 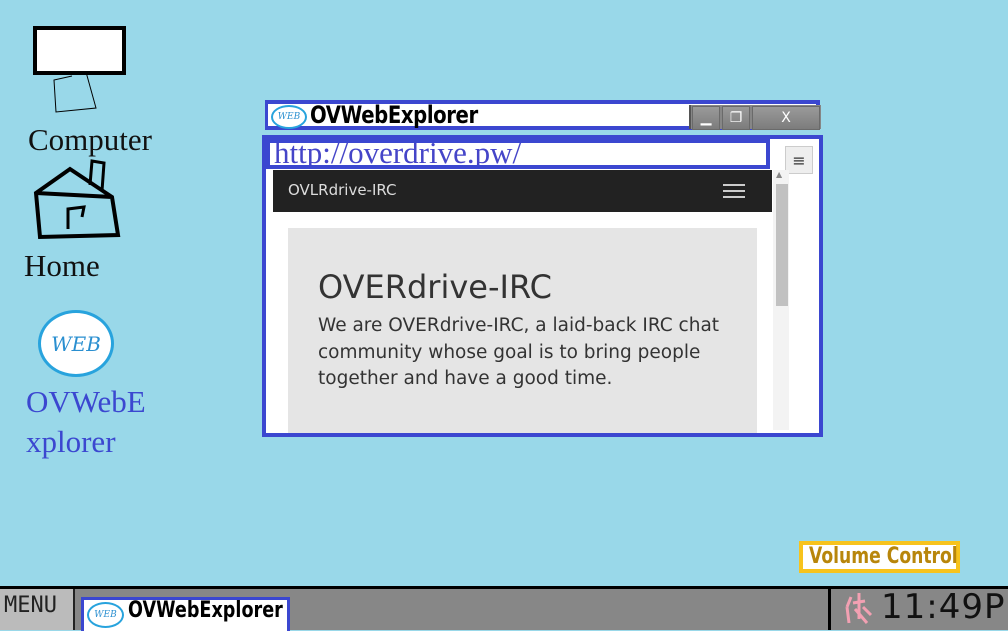 What do you see at coordinates (37, 609) in the screenshot?
I see `start-menu-button: MENU` at bounding box center [37, 609].